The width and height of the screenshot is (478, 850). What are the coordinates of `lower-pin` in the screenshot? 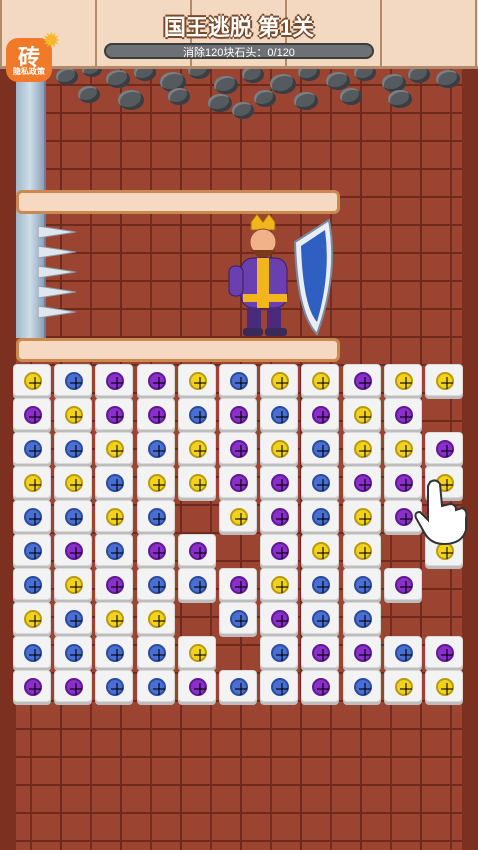 It's located at (178, 350).